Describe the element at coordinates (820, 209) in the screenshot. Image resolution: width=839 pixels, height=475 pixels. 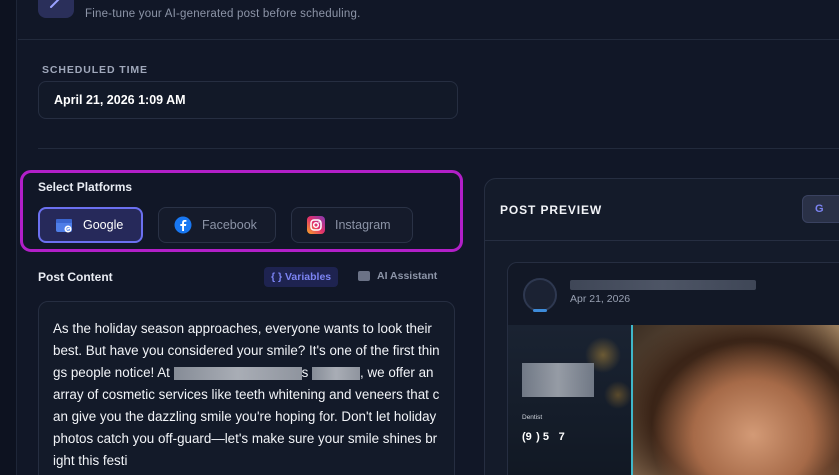
I see `preview-platform-tab-google: G` at that location.